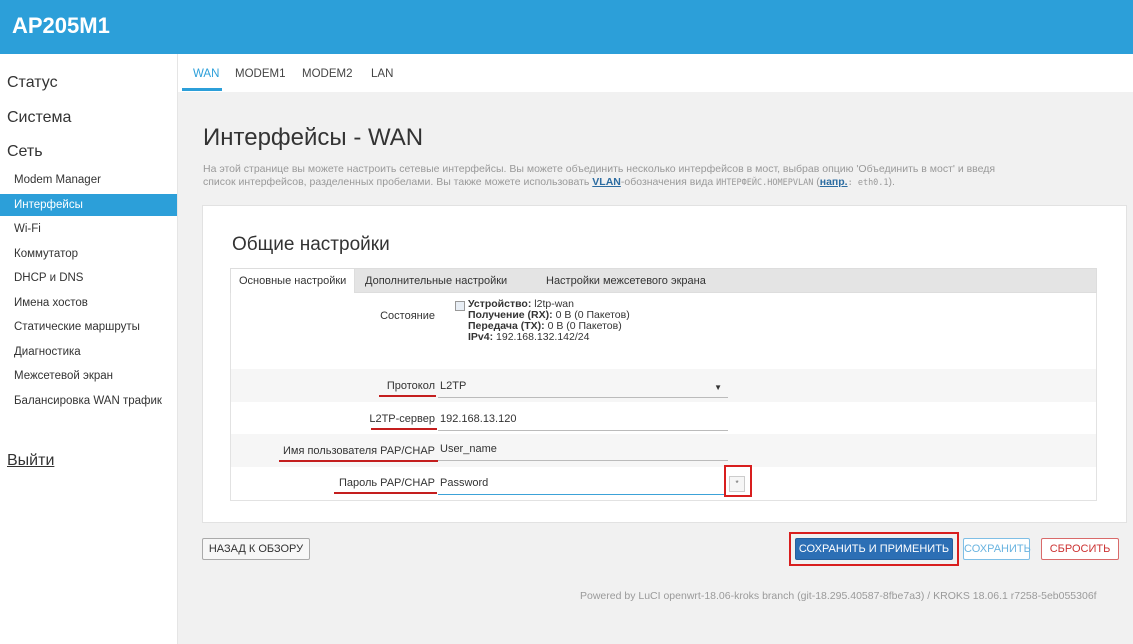 This screenshot has width=1133, height=644. I want to click on protocol-label-highlight, so click(407, 396).